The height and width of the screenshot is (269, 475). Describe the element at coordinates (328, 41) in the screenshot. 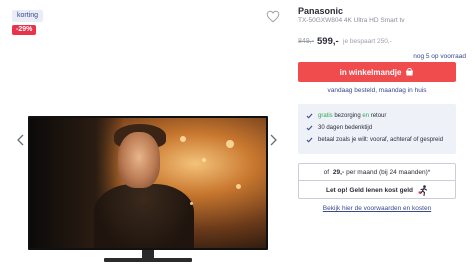

I see `current-price: 599,-` at that location.